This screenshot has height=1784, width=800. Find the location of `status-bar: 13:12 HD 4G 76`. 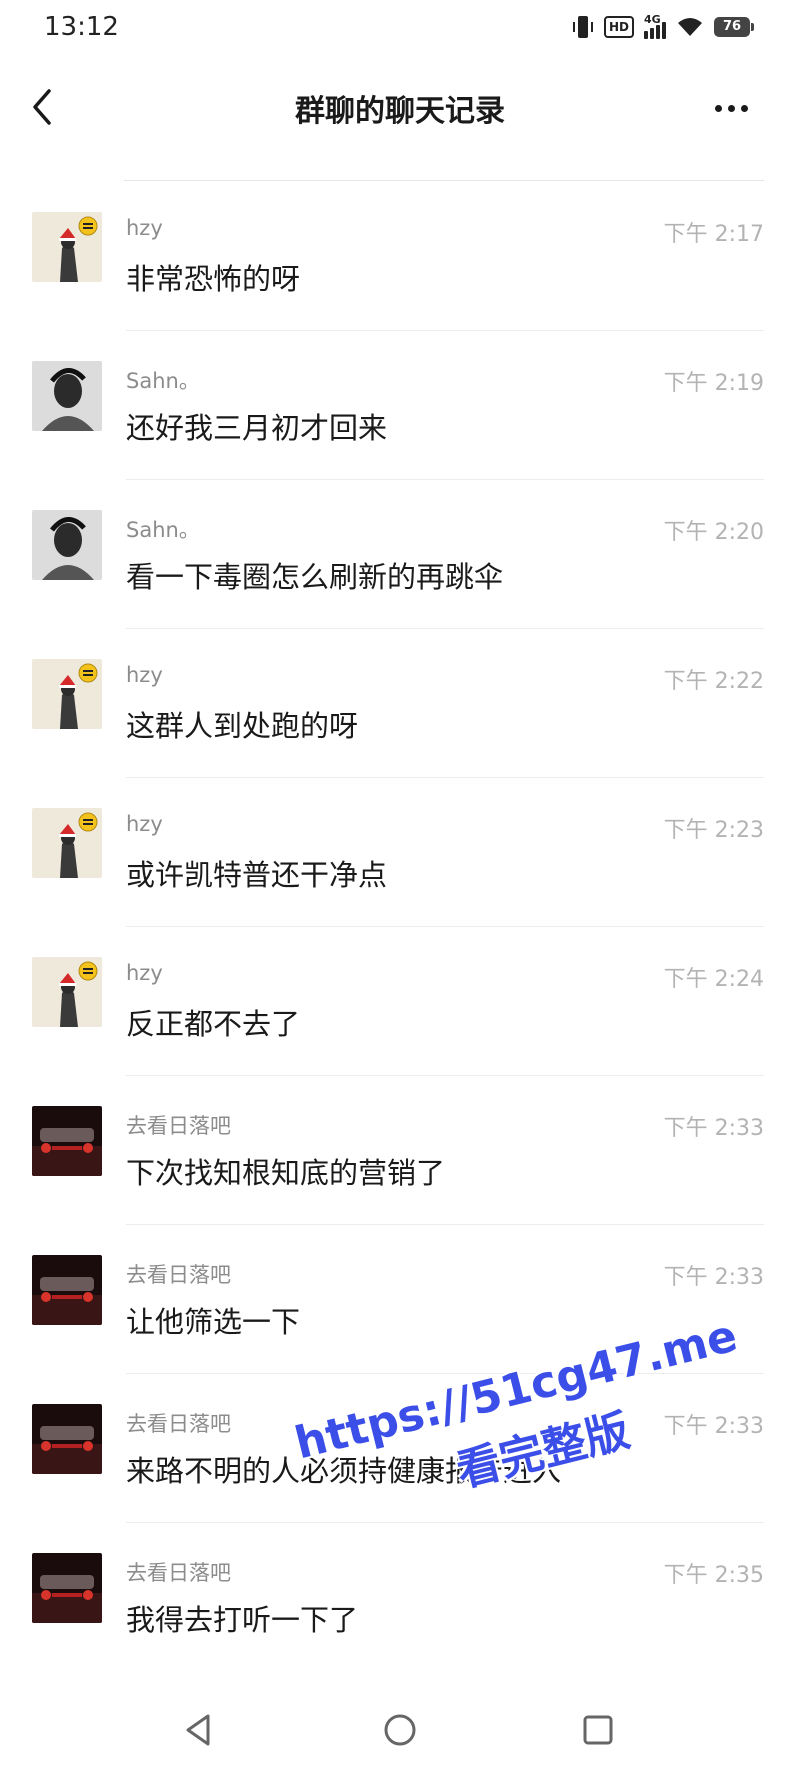

status-bar: 13:12 HD 4G 76 is located at coordinates (400, 30).